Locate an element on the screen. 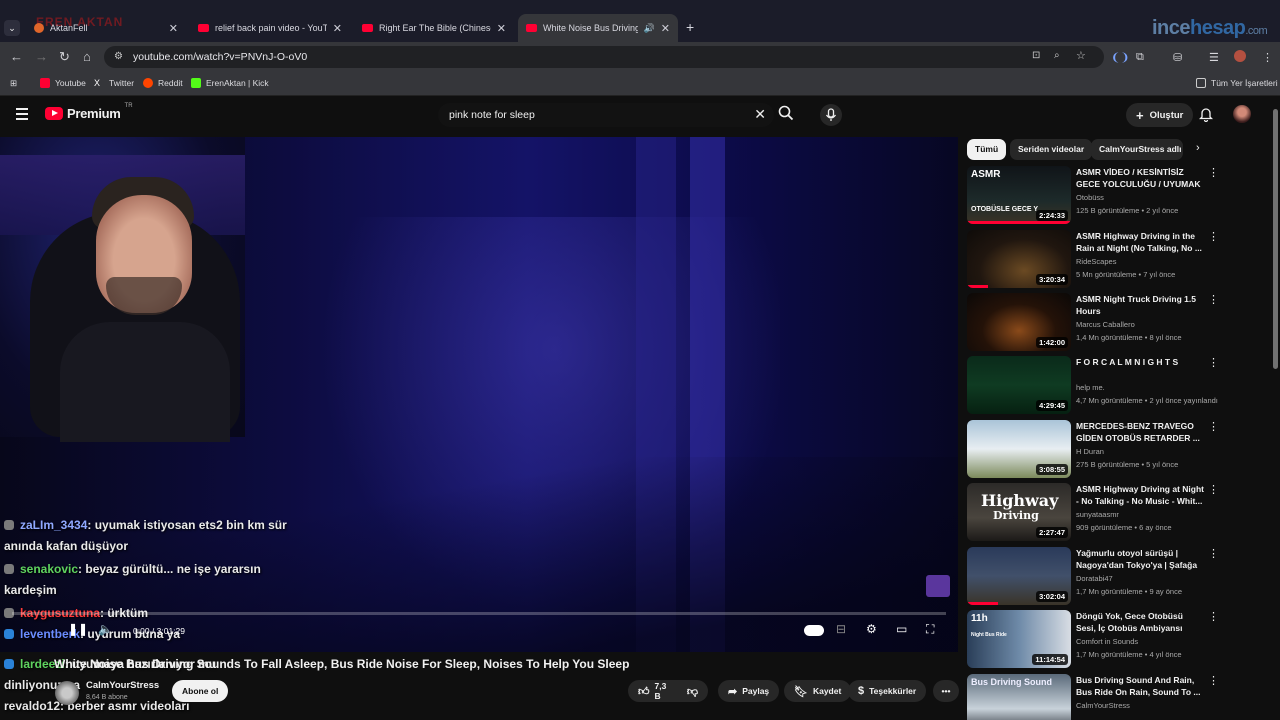  search-button is located at coordinates (789, 116).